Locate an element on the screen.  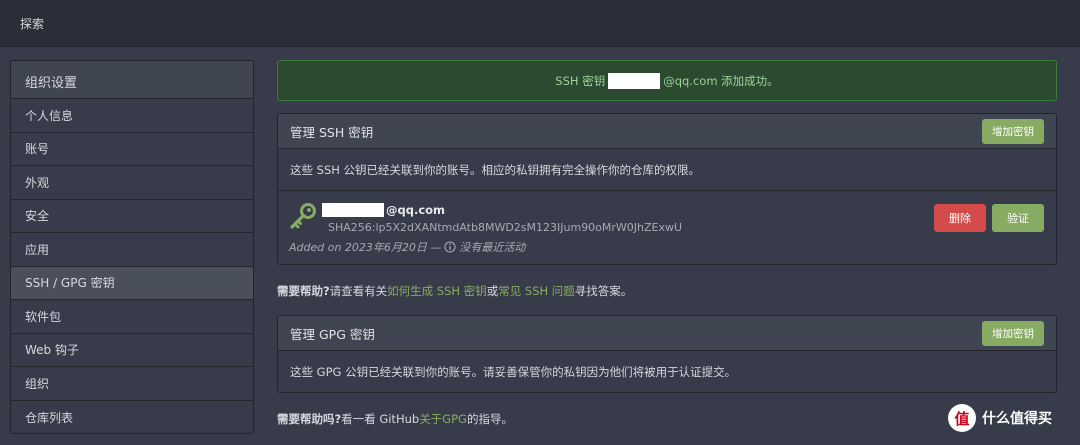
add-gpg-key-button: 增加密钥 is located at coordinates (1013, 333).